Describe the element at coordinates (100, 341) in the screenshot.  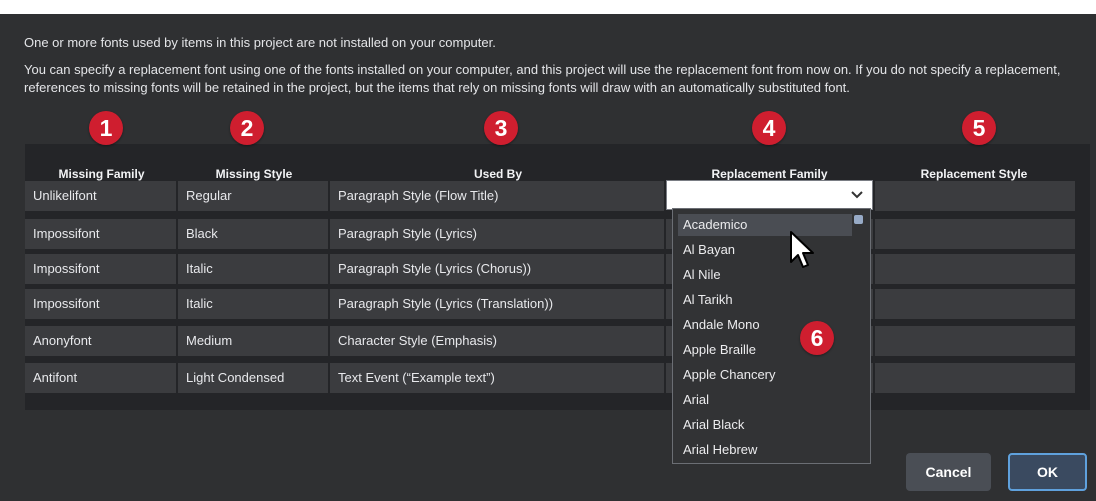
I see `missing-family-cell: Anonyfont` at that location.